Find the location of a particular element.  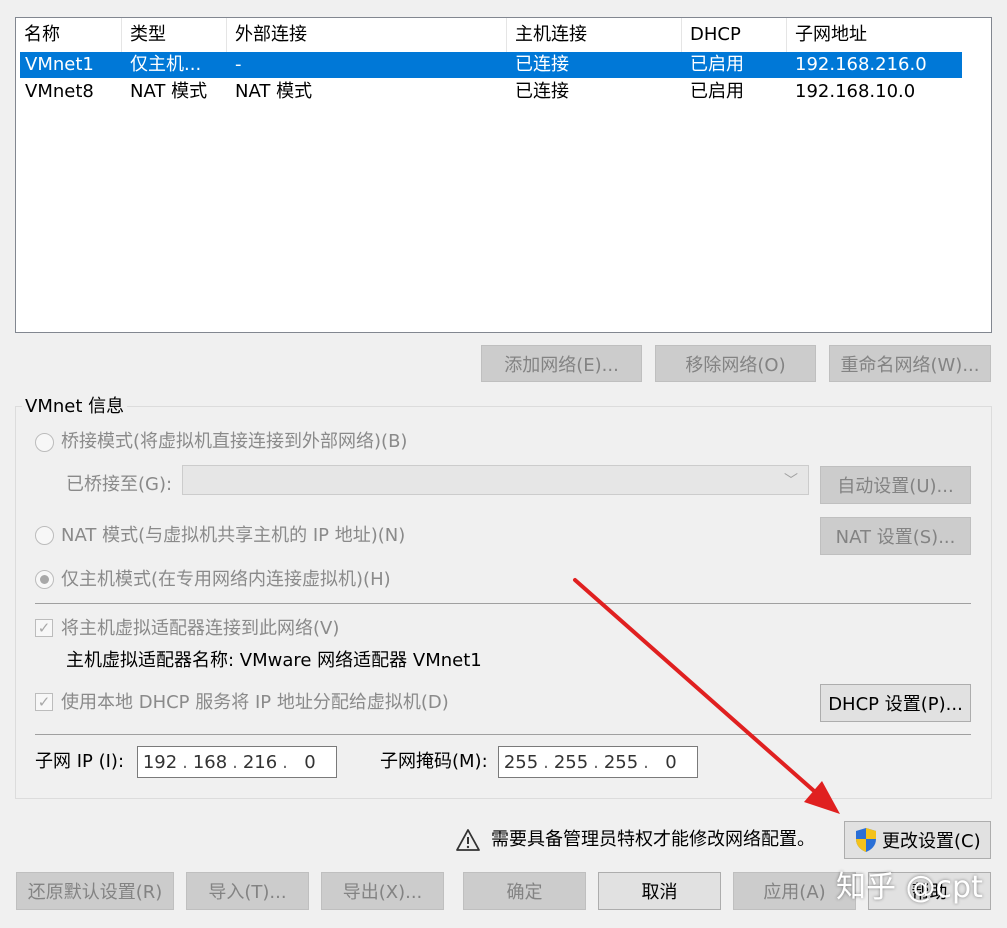

subnet-mask-label: 子网掩码(M): is located at coordinates (434, 761).